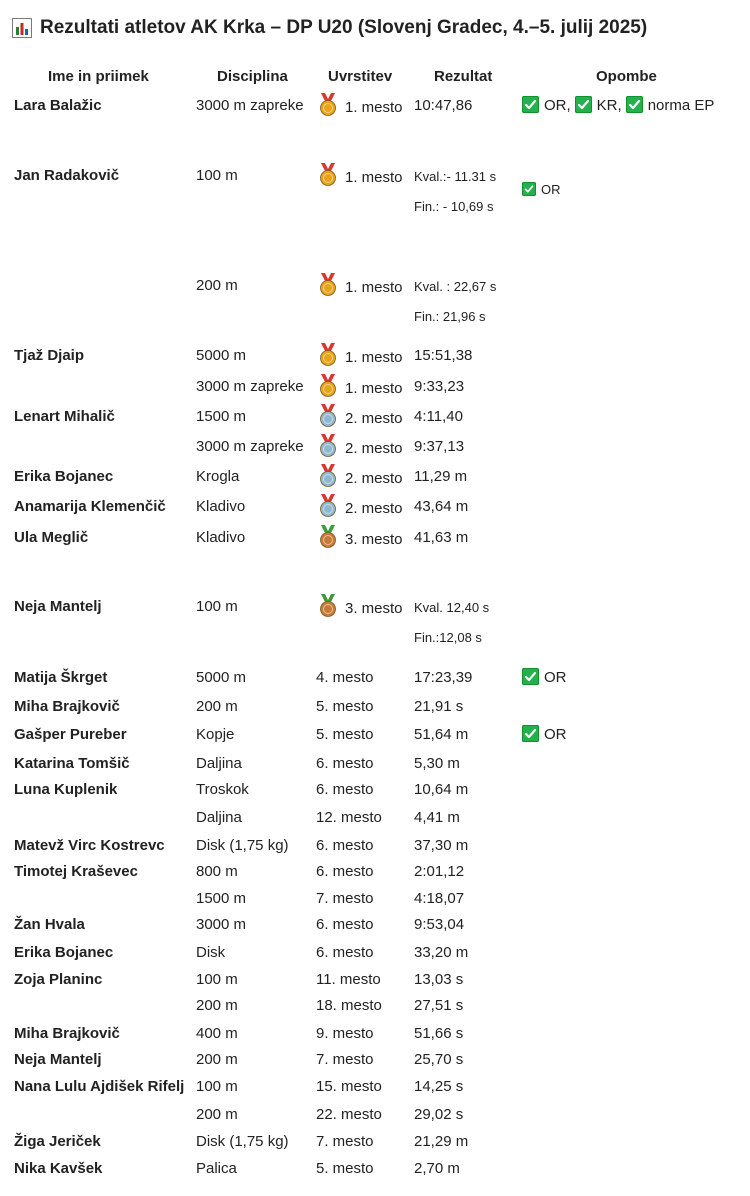  I want to click on result: 29,02 s, so click(439, 1114).